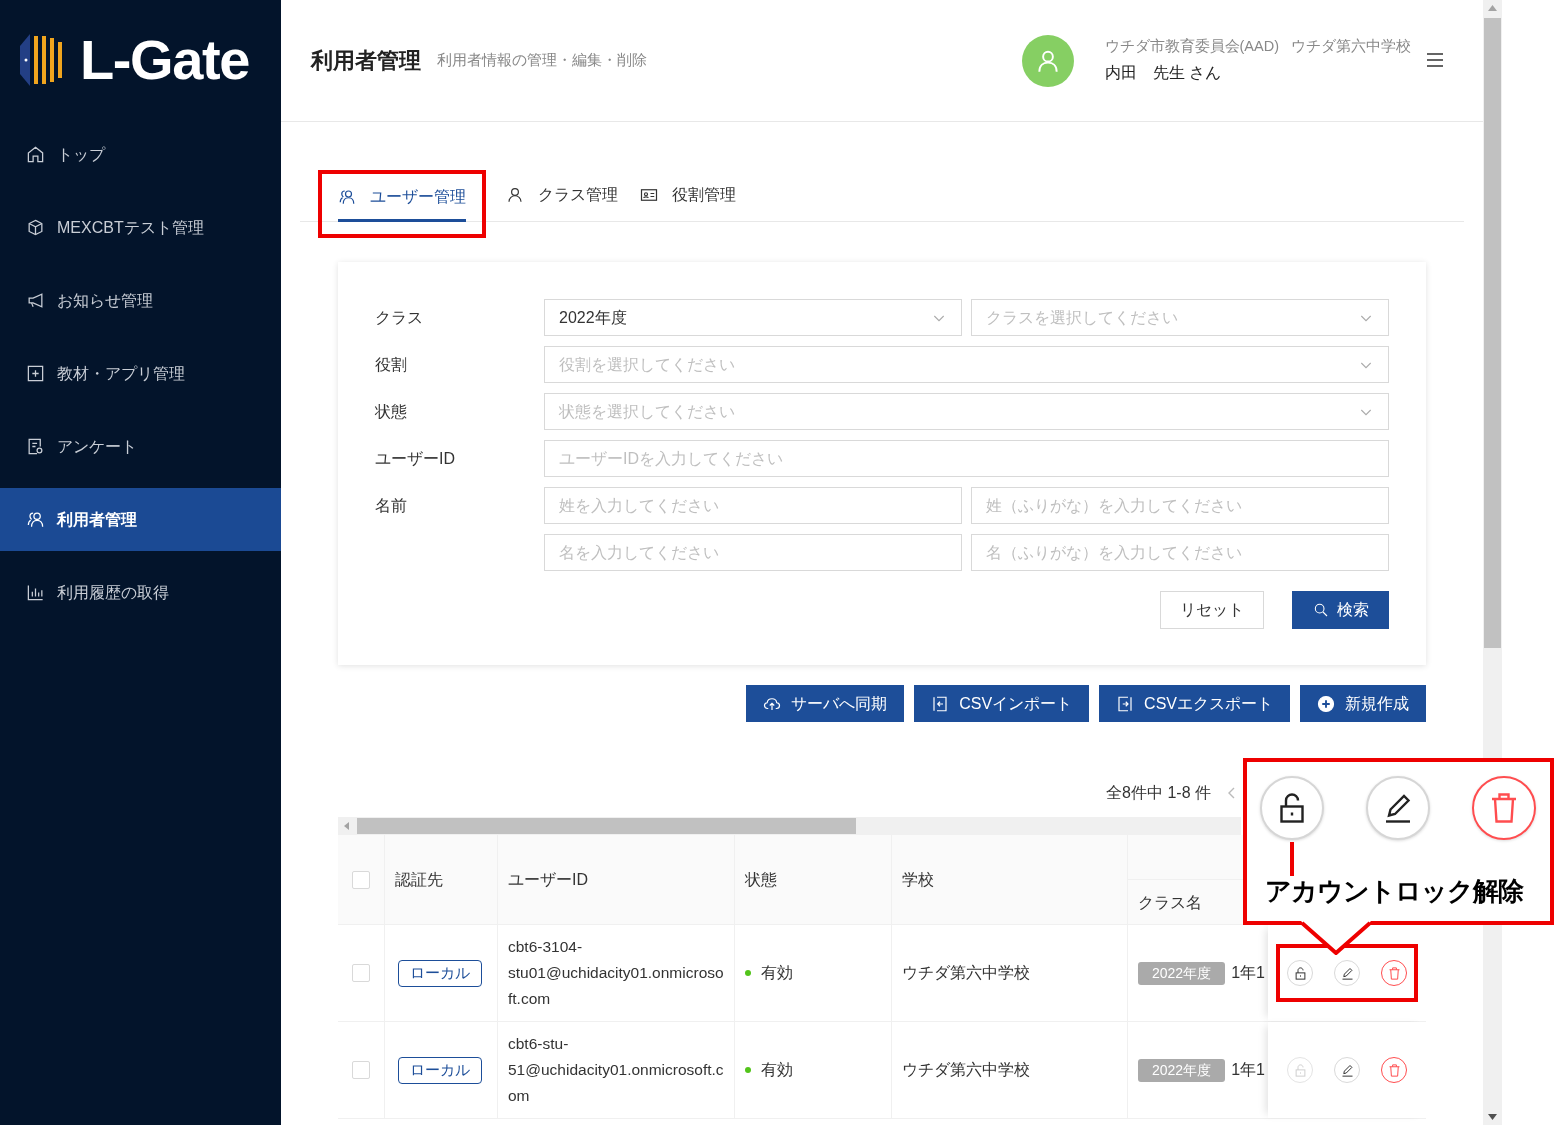 Image resolution: width=1554 pixels, height=1125 pixels. I want to click on field-label: 役割, so click(391, 364).